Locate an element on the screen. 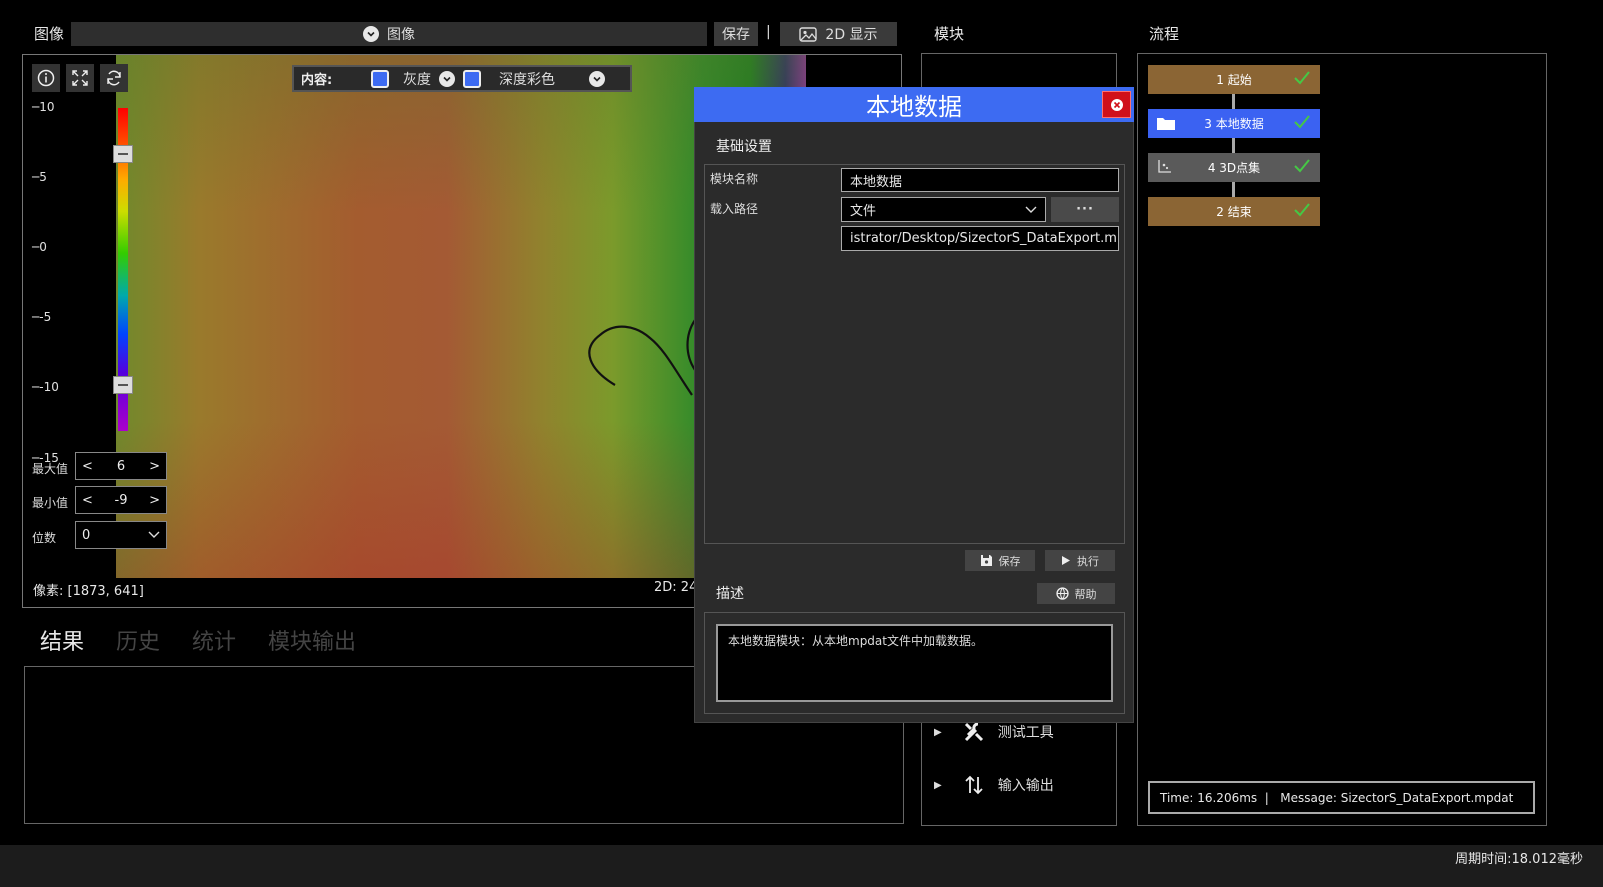  min-value: -9 is located at coordinates (121, 500).